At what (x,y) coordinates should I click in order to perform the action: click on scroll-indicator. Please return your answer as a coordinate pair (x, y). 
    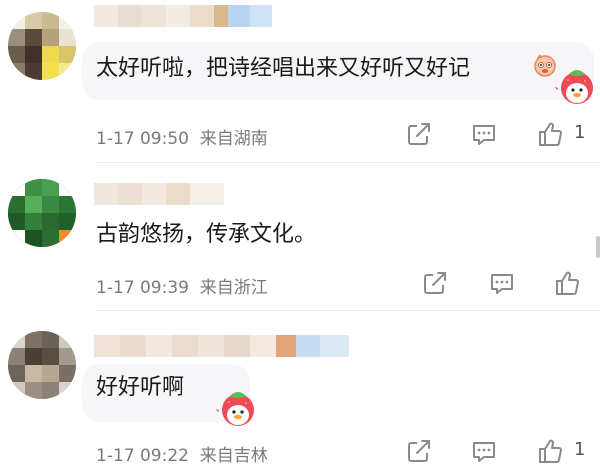
    Looking at the image, I should click on (598, 247).